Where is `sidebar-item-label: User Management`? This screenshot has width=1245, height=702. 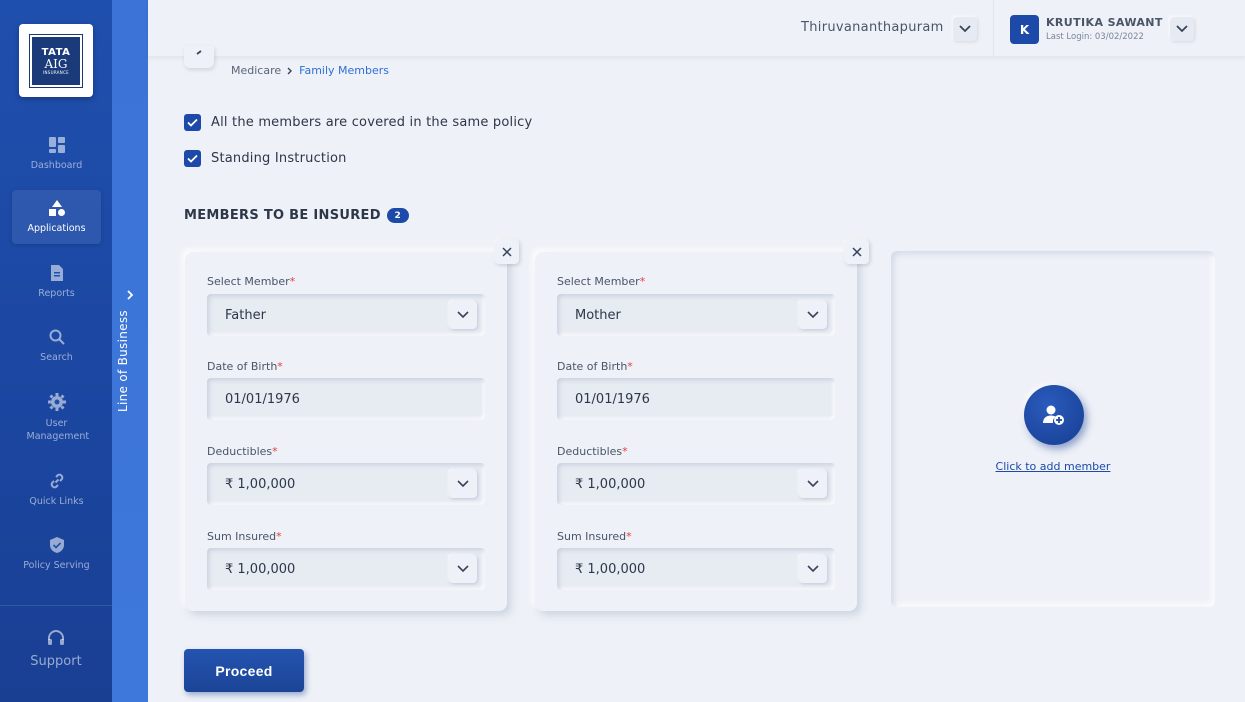
sidebar-item-label: User Management is located at coordinates (58, 429).